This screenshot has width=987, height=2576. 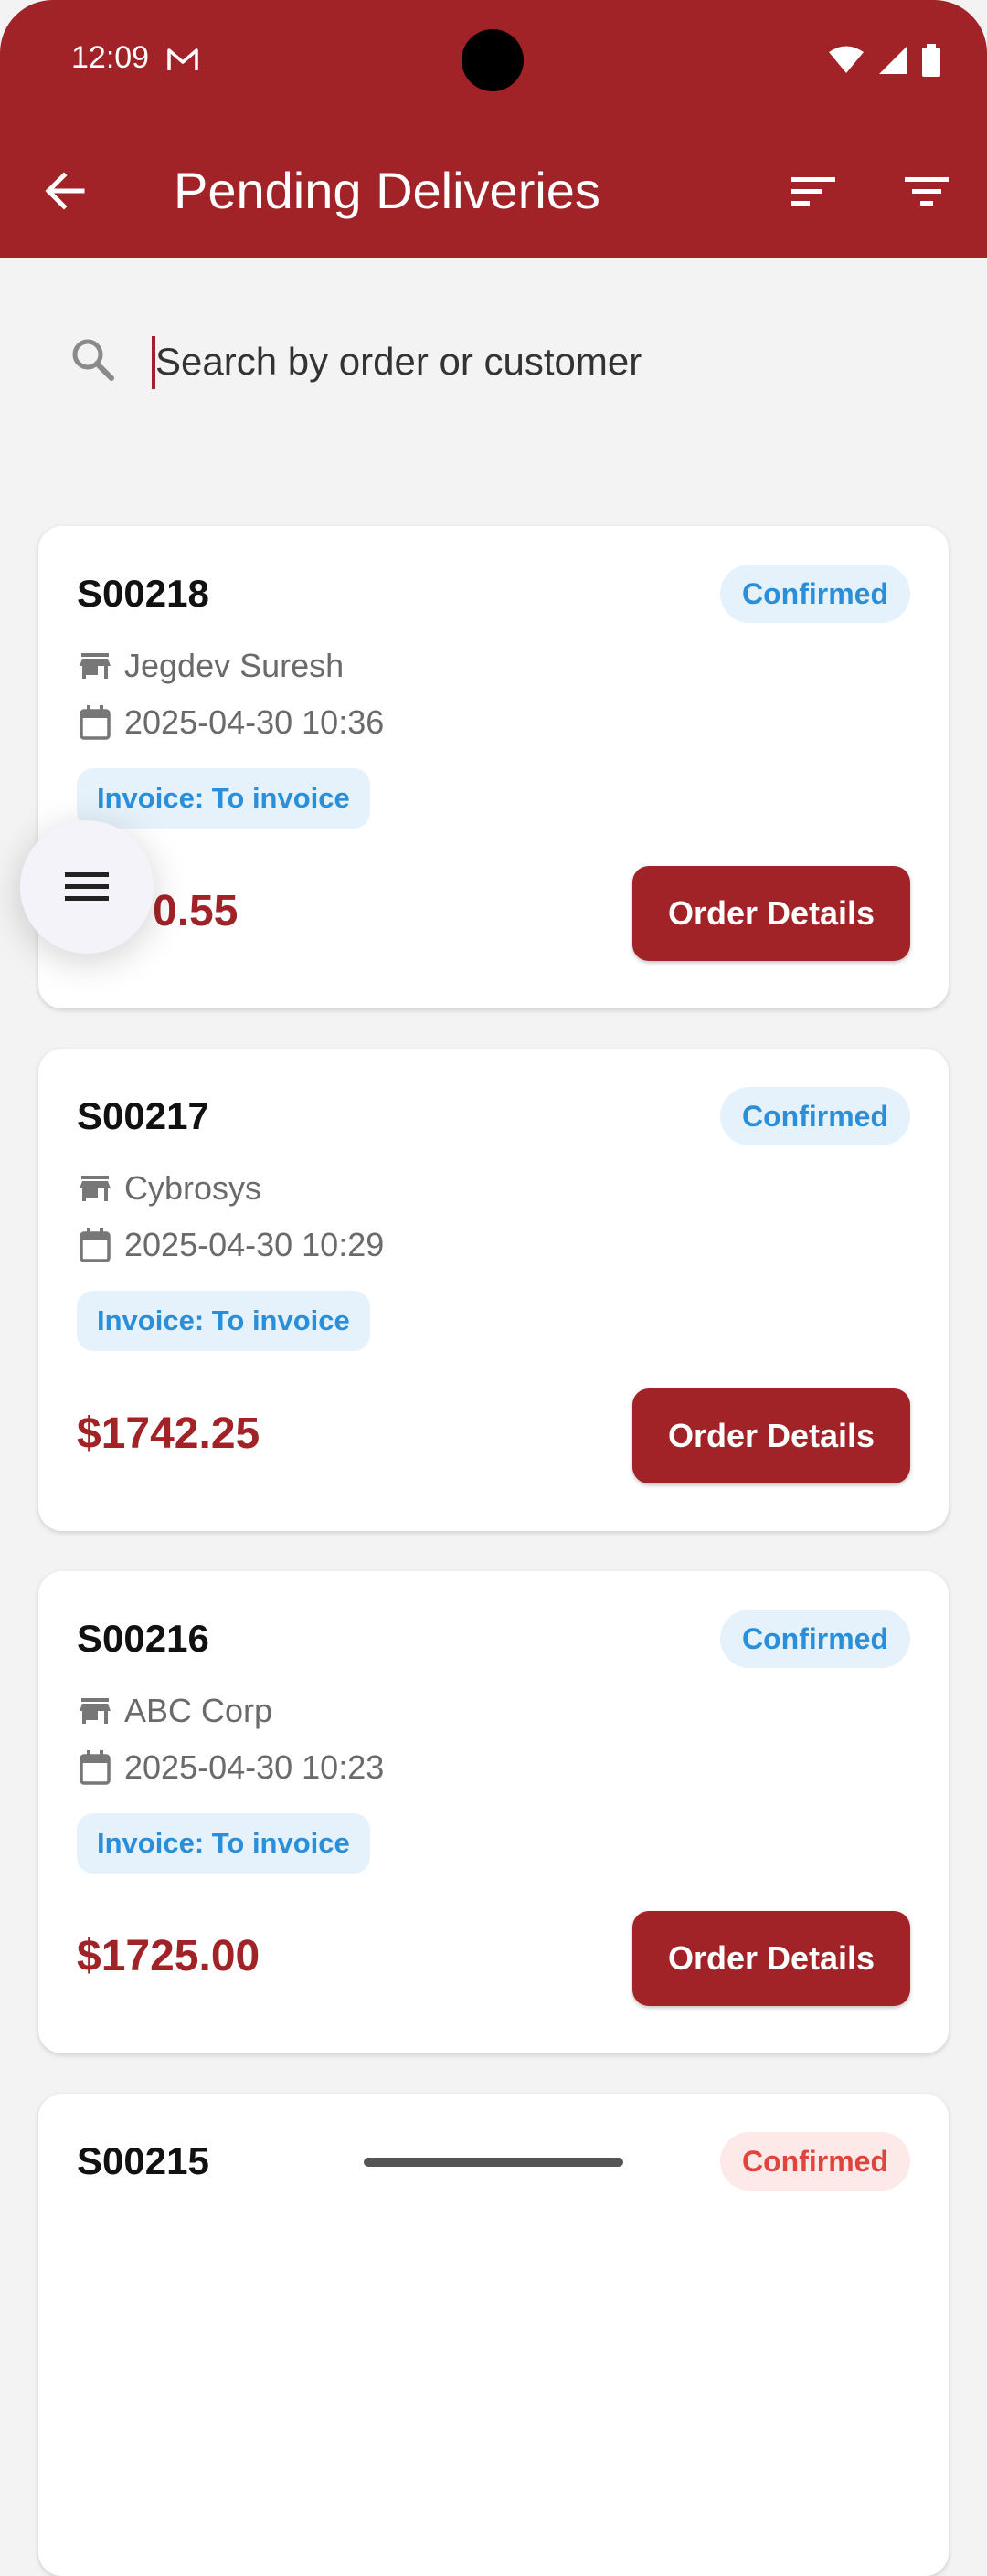 What do you see at coordinates (893, 60) in the screenshot?
I see `signal-icon` at bounding box center [893, 60].